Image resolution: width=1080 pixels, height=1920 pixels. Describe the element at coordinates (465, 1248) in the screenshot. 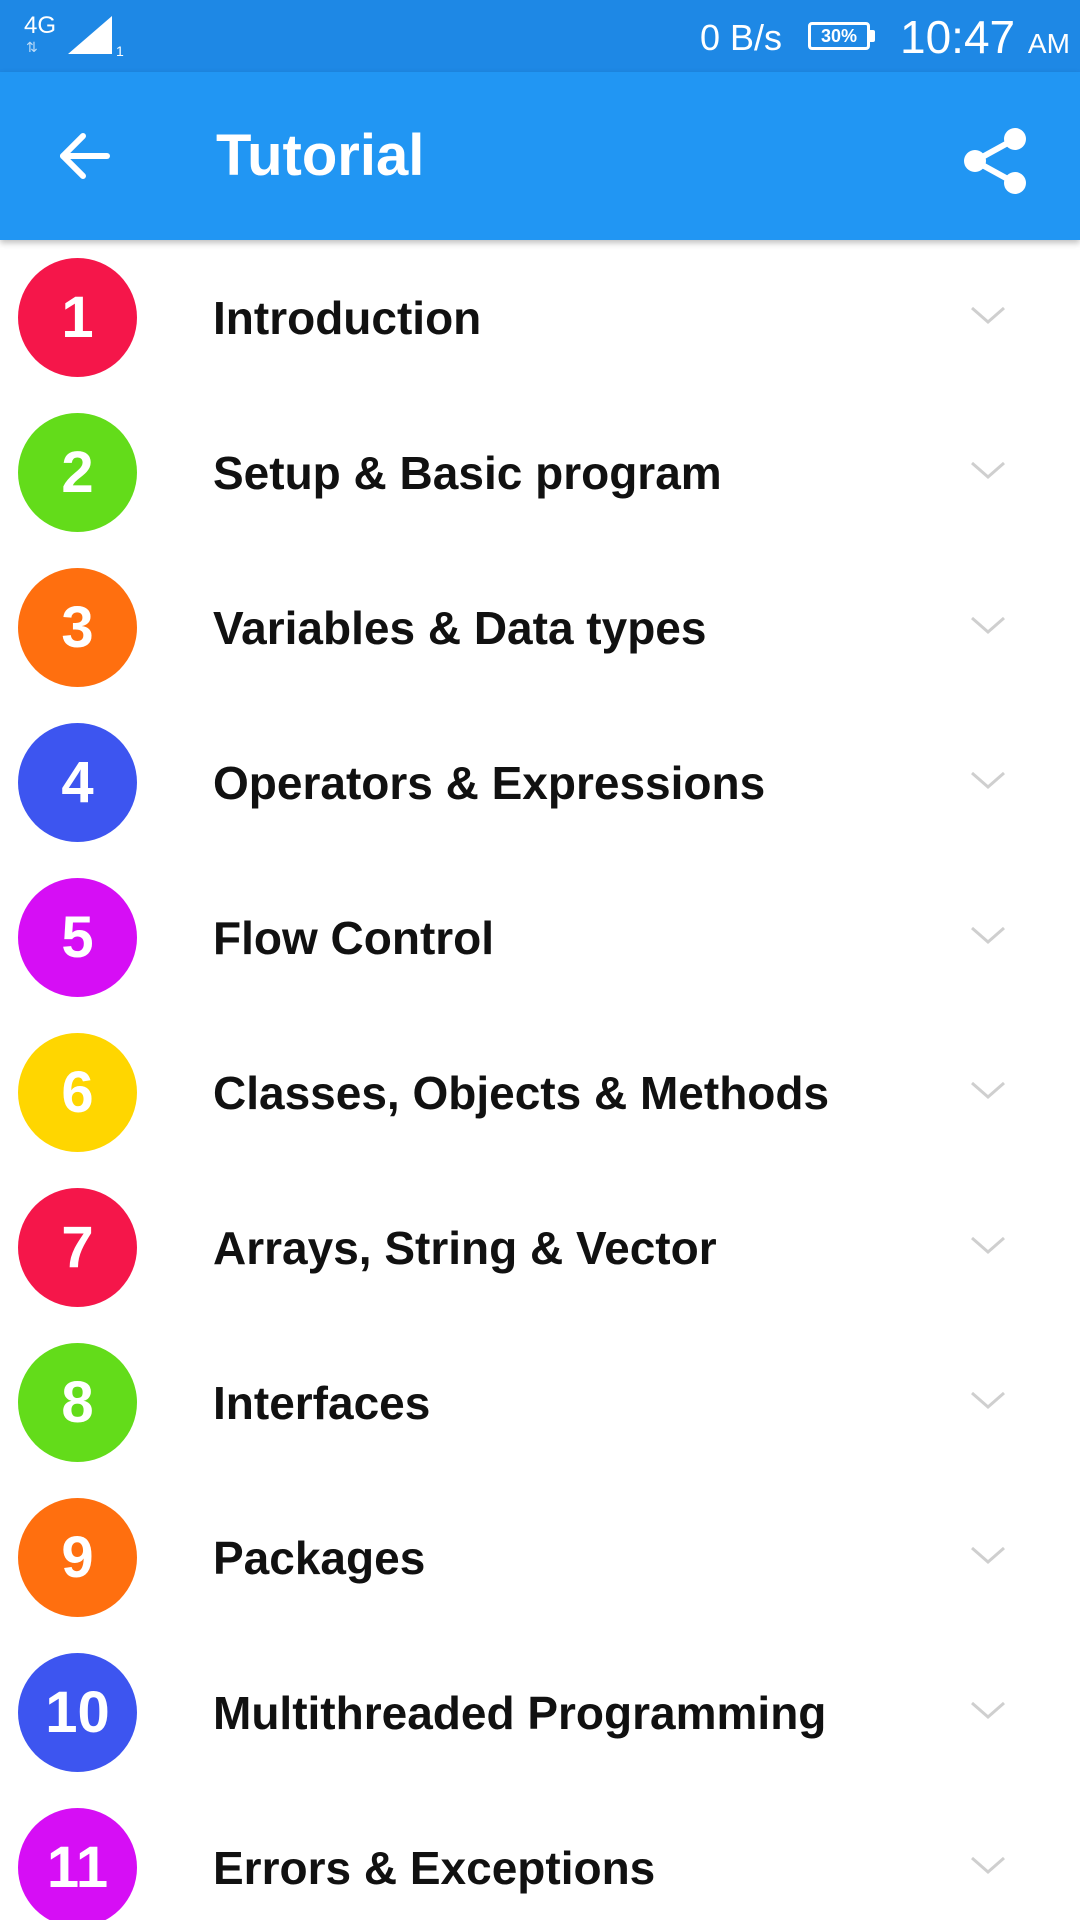

I see `chapter-title: Arrays, String & Vector` at that location.